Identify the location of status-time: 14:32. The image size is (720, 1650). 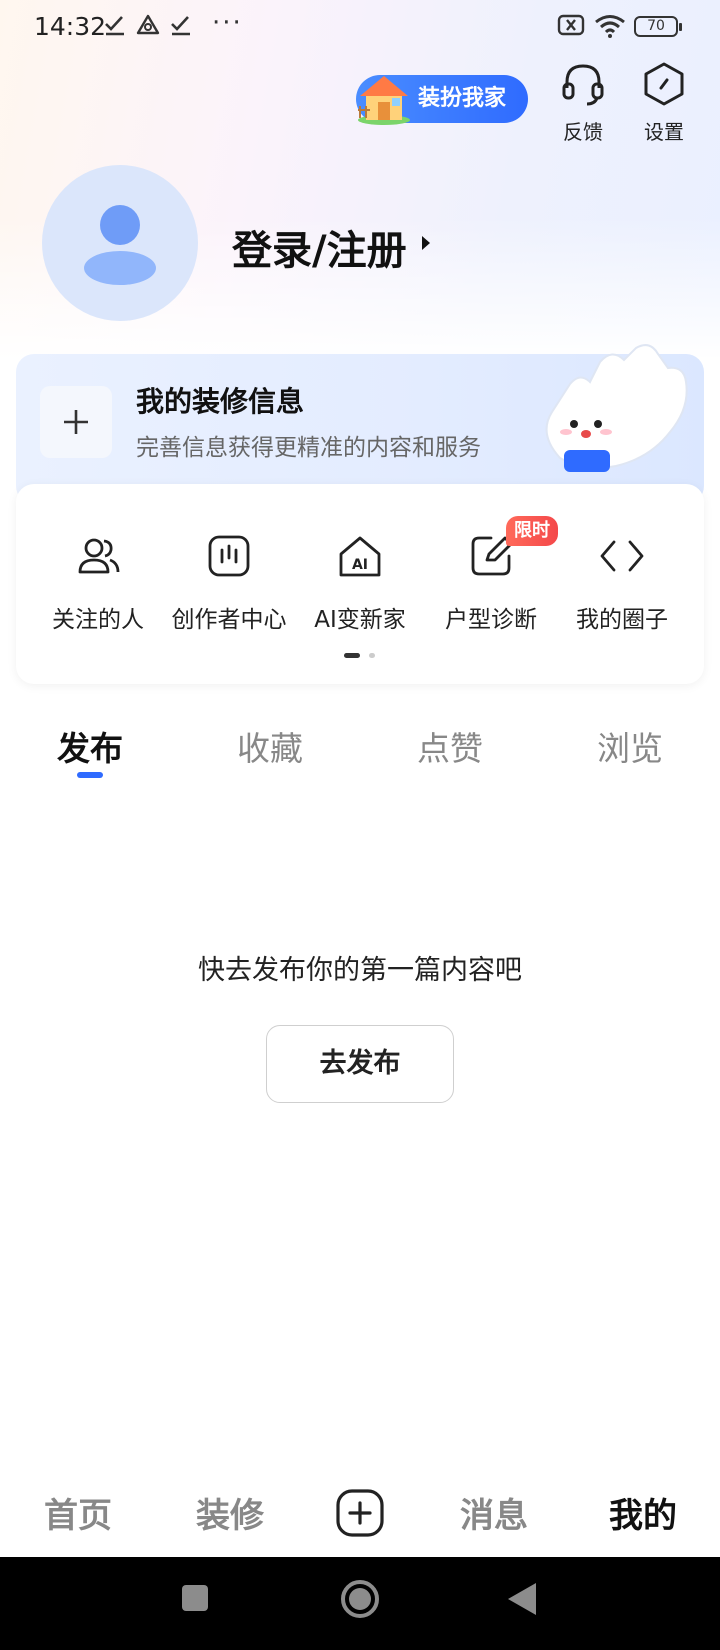
(70, 26).